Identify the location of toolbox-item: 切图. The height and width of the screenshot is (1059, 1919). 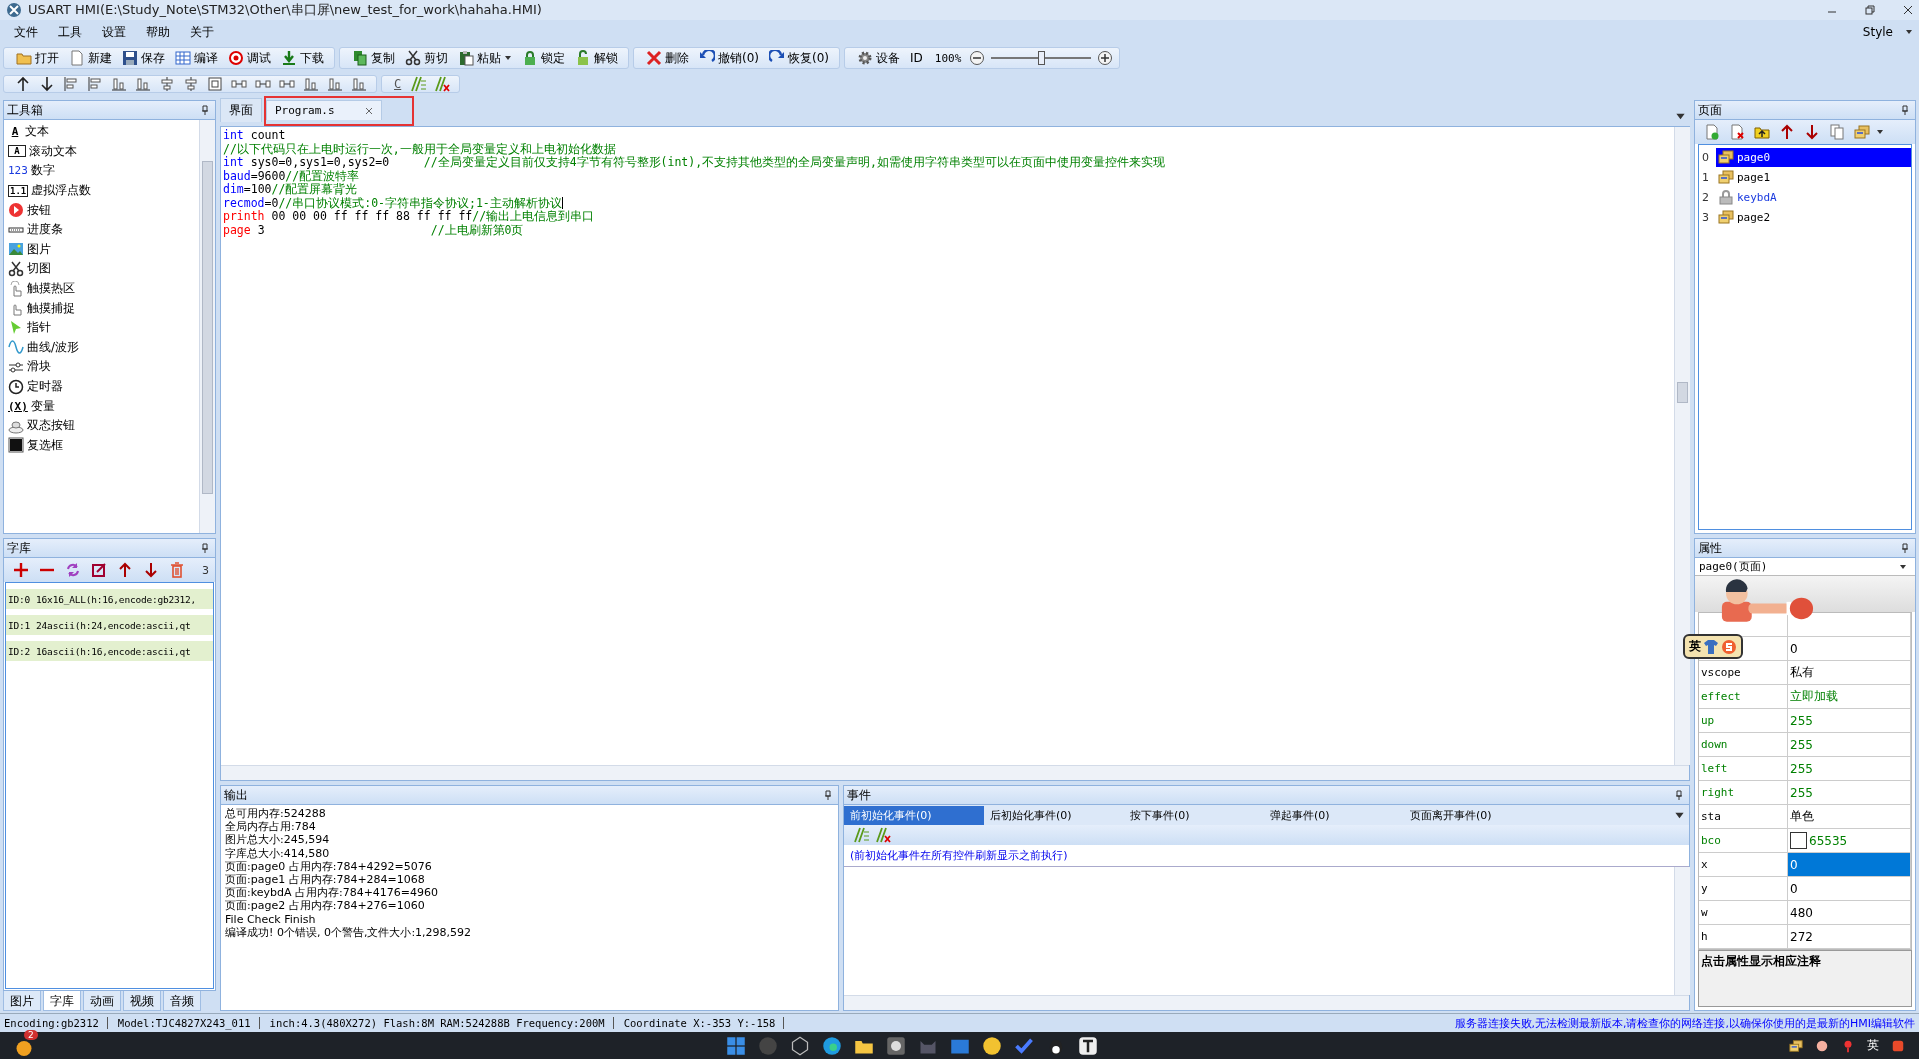
(101, 269).